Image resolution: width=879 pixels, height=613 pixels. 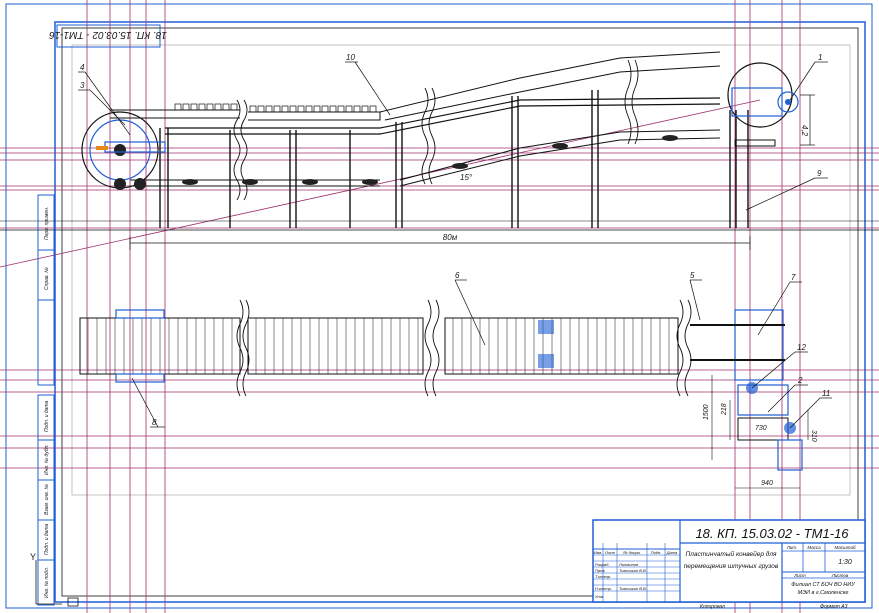 I want to click on role-ncontr-name: Тимошкин В.В., so click(x=633, y=588).